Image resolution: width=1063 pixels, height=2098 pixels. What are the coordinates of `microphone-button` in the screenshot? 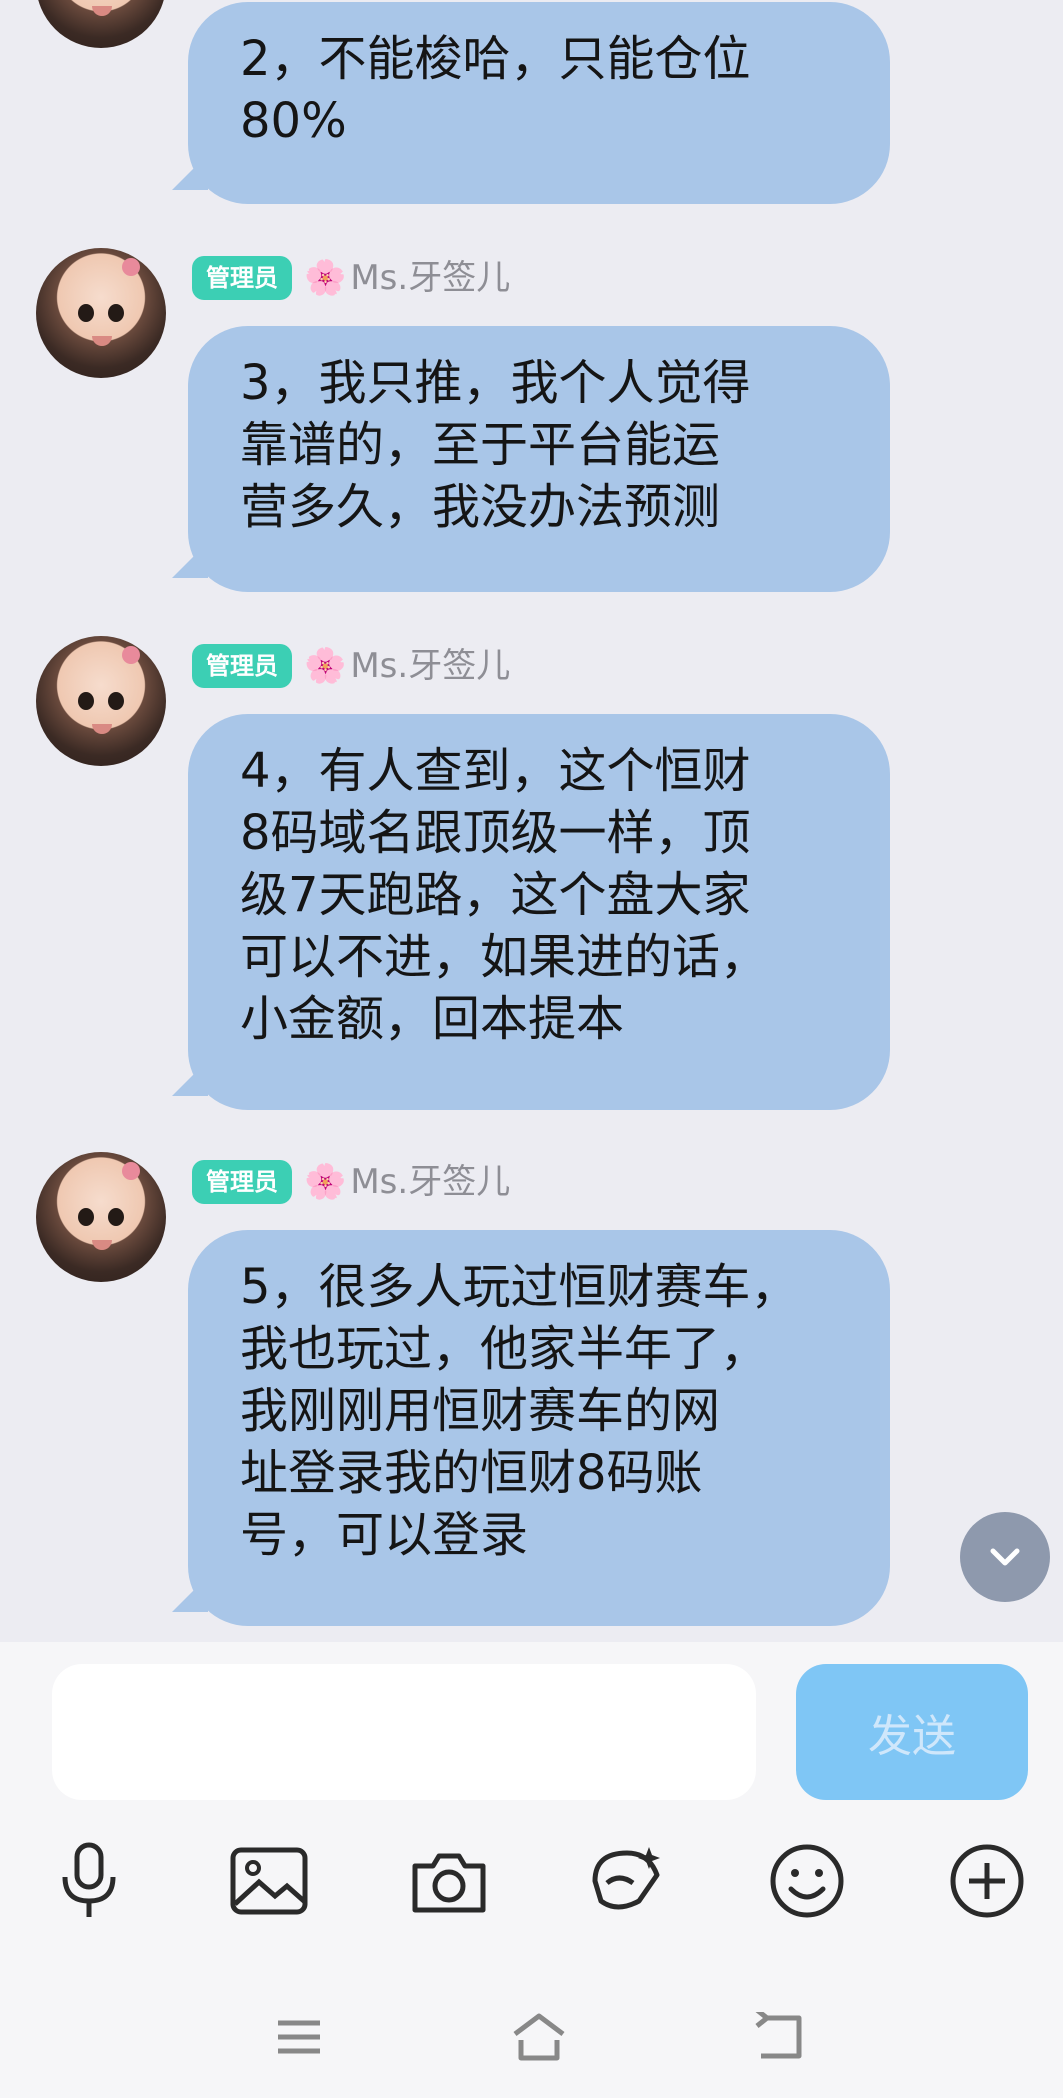 It's located at (89, 1881).